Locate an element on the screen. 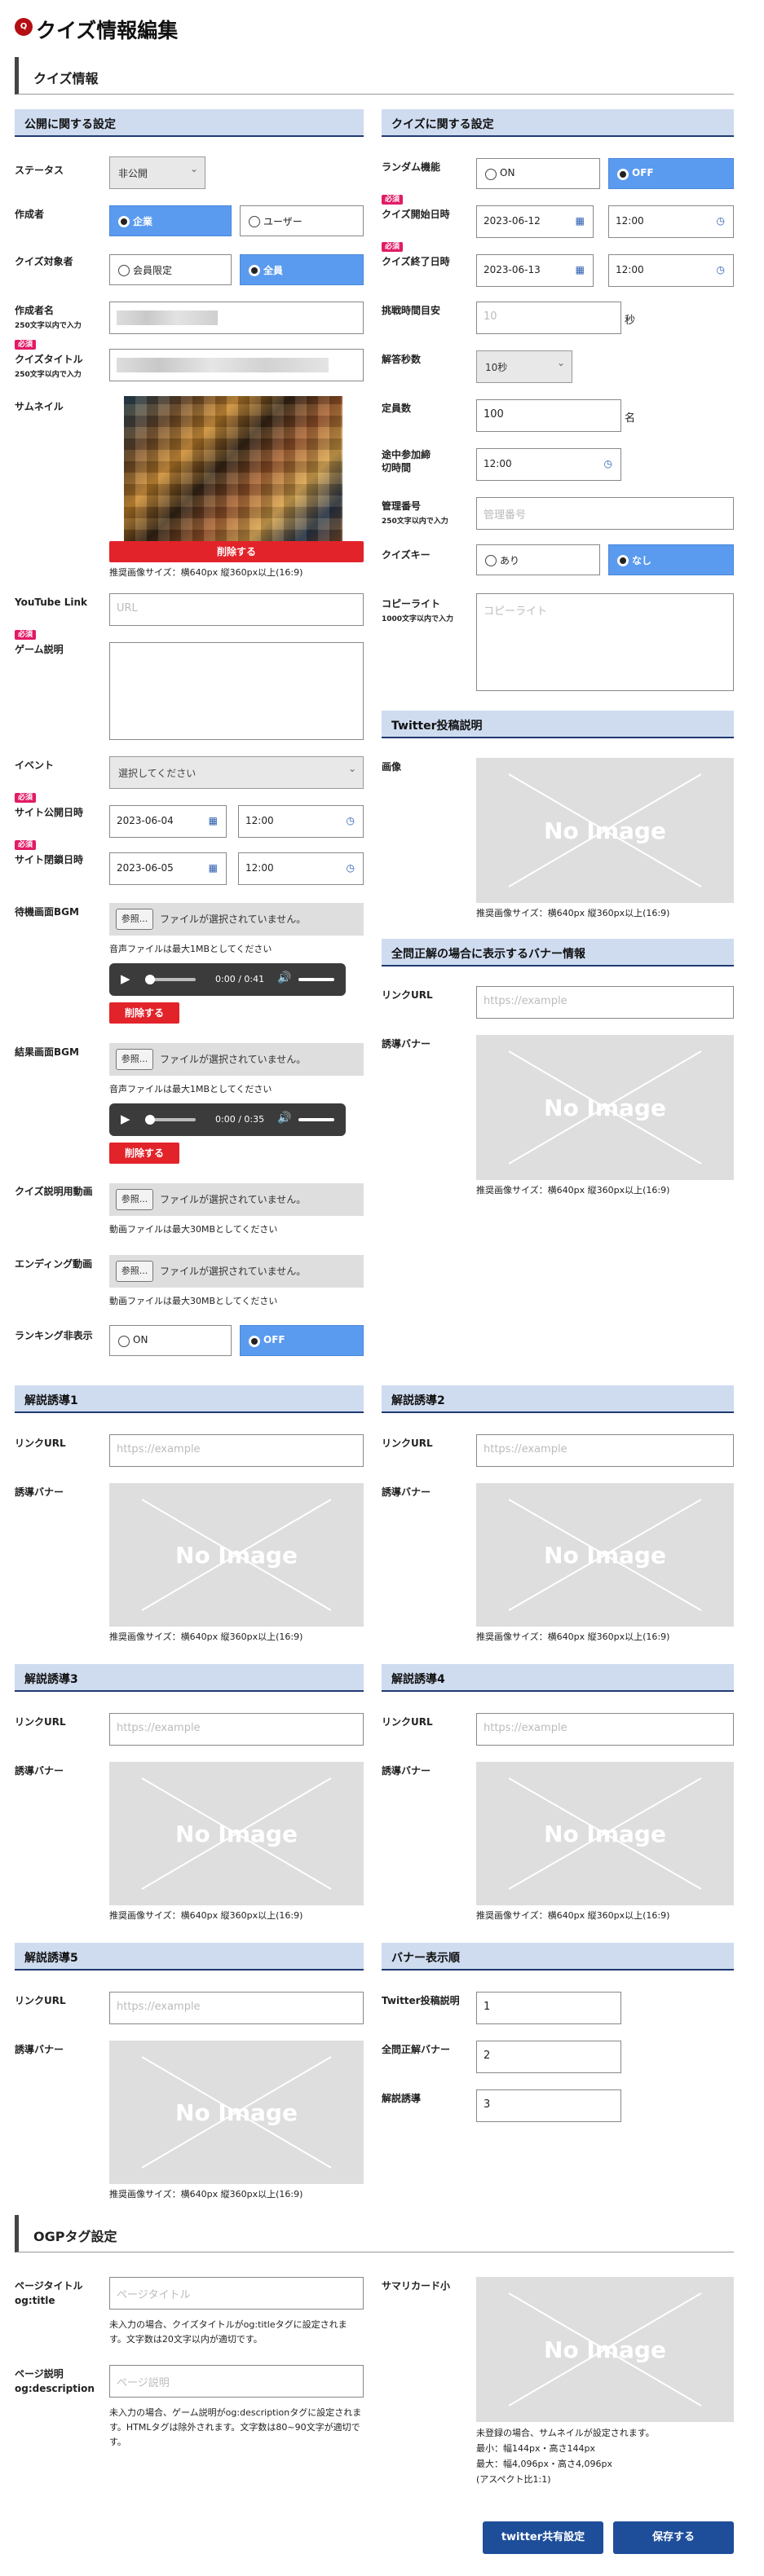  answer-sec-select: 10秒 is located at coordinates (524, 367).